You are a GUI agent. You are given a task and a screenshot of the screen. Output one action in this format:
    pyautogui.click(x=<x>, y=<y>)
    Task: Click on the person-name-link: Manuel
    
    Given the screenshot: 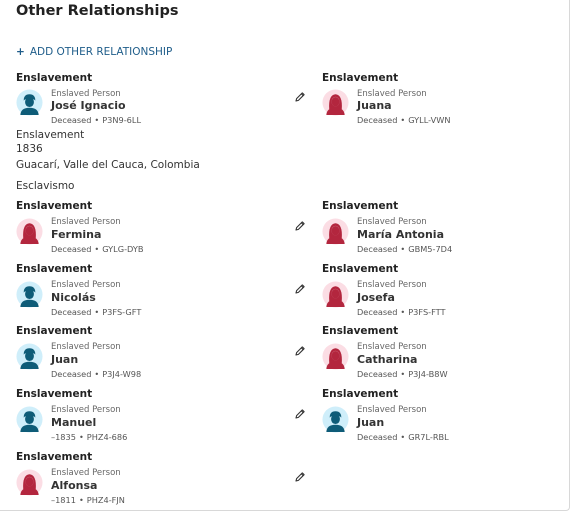 What is the action you would take?
    pyautogui.click(x=73, y=422)
    